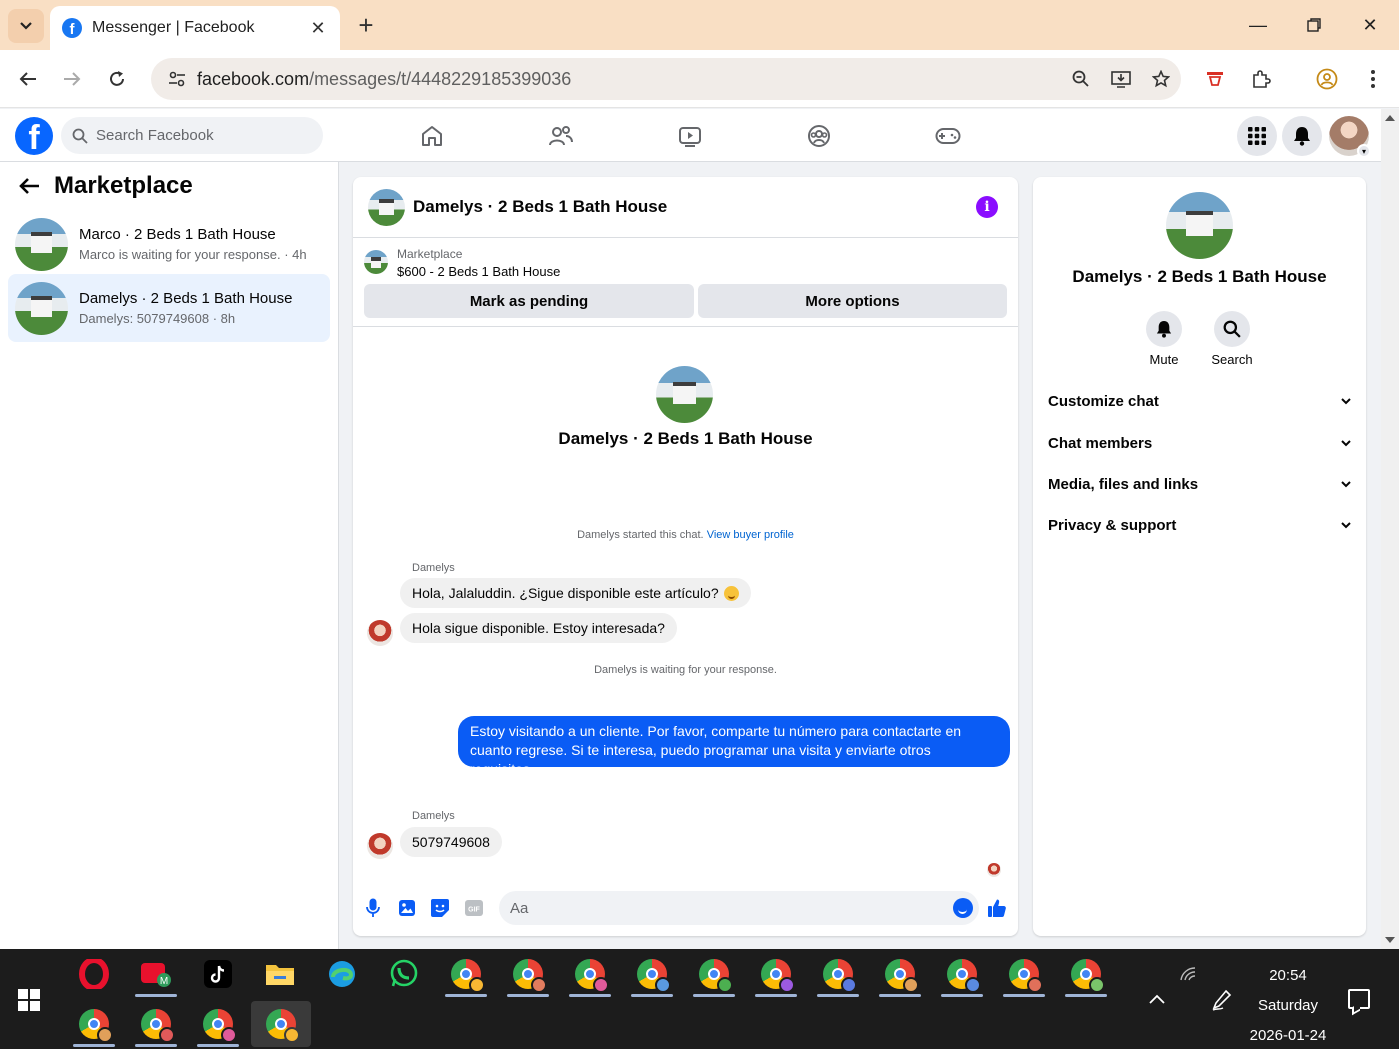 This screenshot has width=1399, height=1049. What do you see at coordinates (1257, 136) in the screenshot?
I see `menu-grid-button` at bounding box center [1257, 136].